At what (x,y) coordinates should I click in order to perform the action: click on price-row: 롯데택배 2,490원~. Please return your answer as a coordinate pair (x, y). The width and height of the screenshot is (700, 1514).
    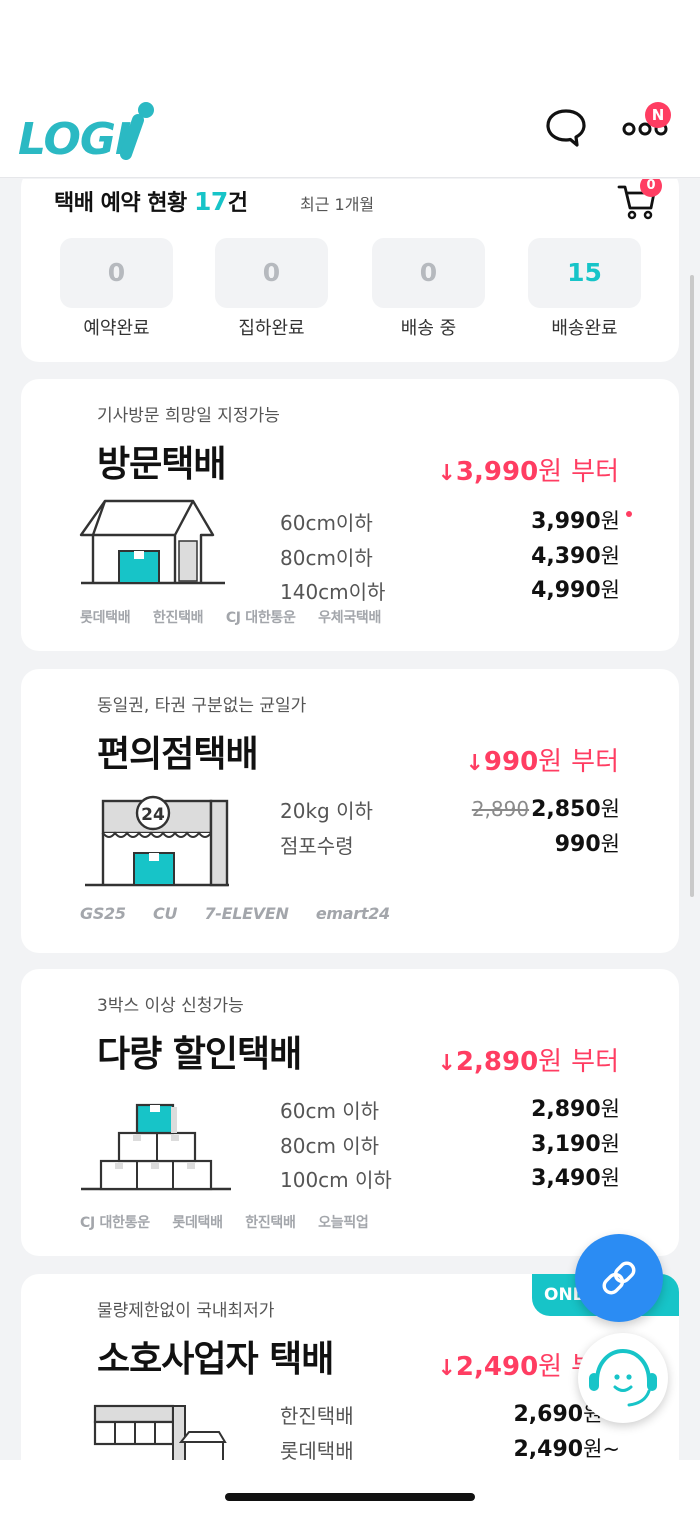
    Looking at the image, I should click on (450, 1447).